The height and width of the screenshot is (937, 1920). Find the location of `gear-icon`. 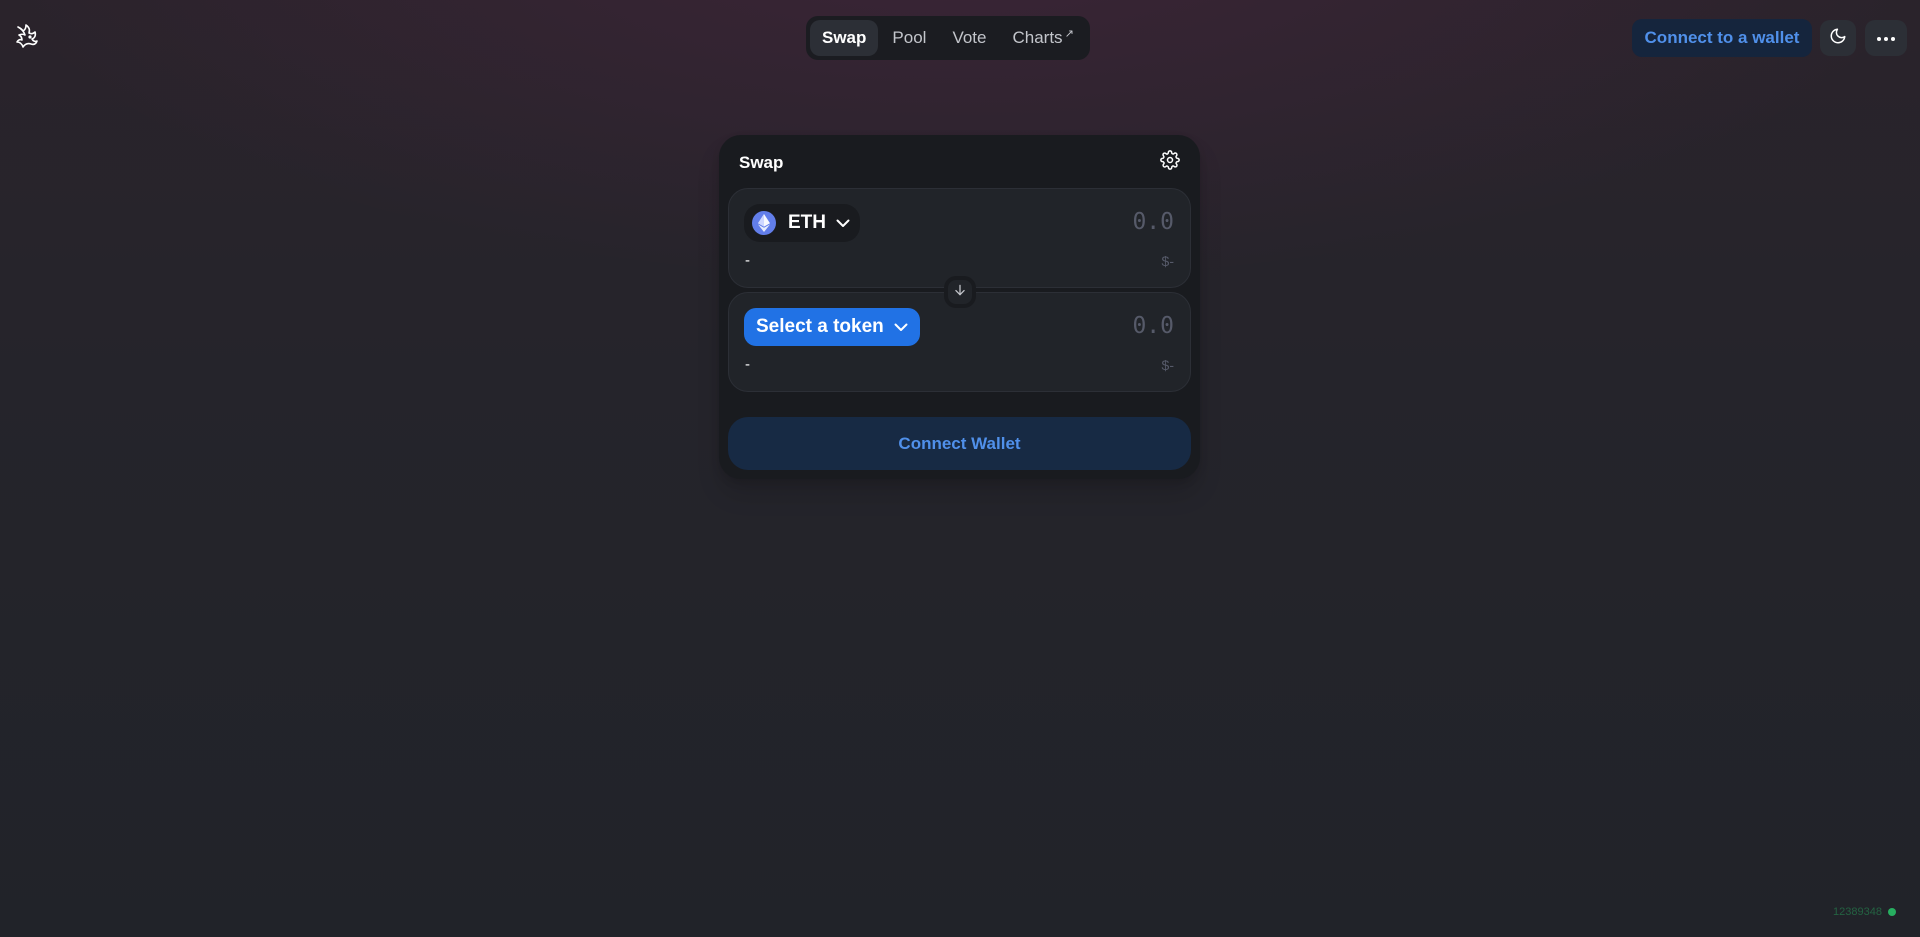

gear-icon is located at coordinates (1170, 162).